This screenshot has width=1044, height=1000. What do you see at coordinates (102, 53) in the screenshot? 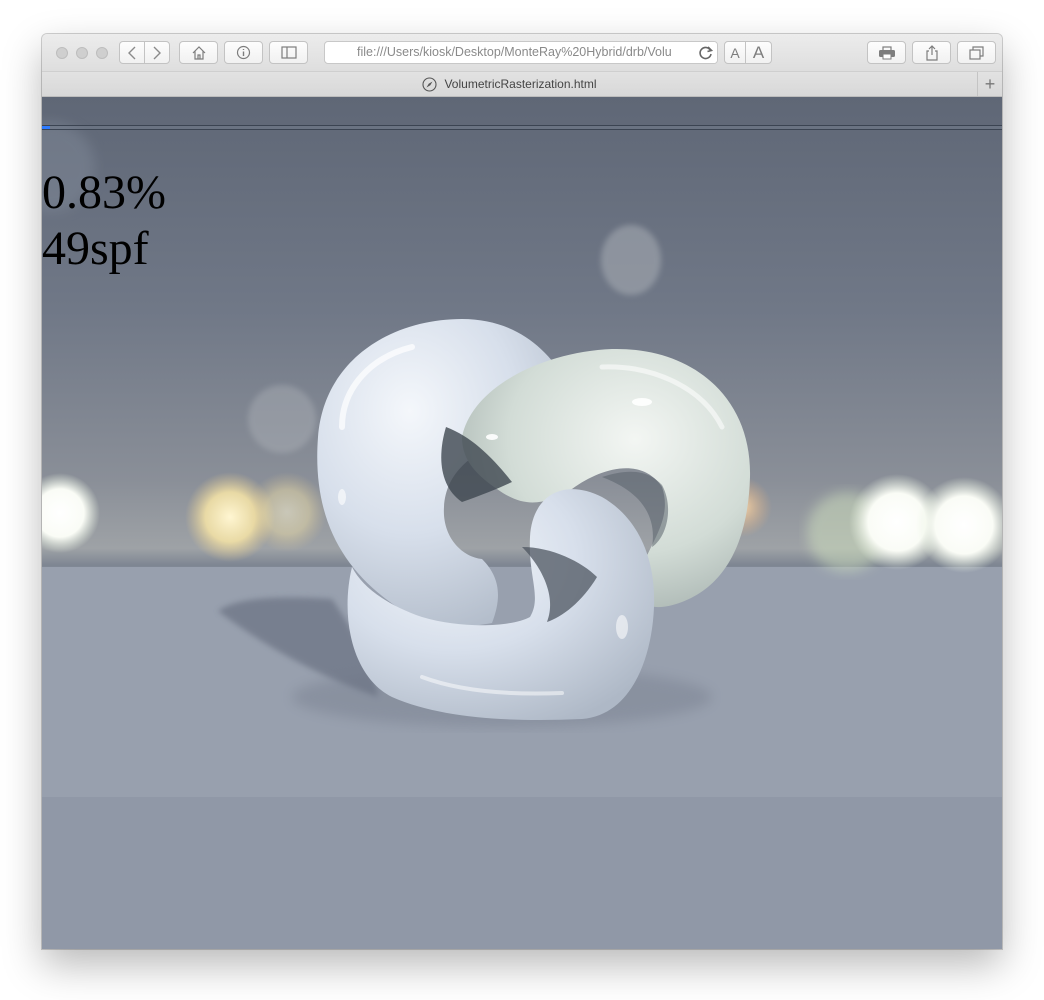
I see `zoom-window-button` at bounding box center [102, 53].